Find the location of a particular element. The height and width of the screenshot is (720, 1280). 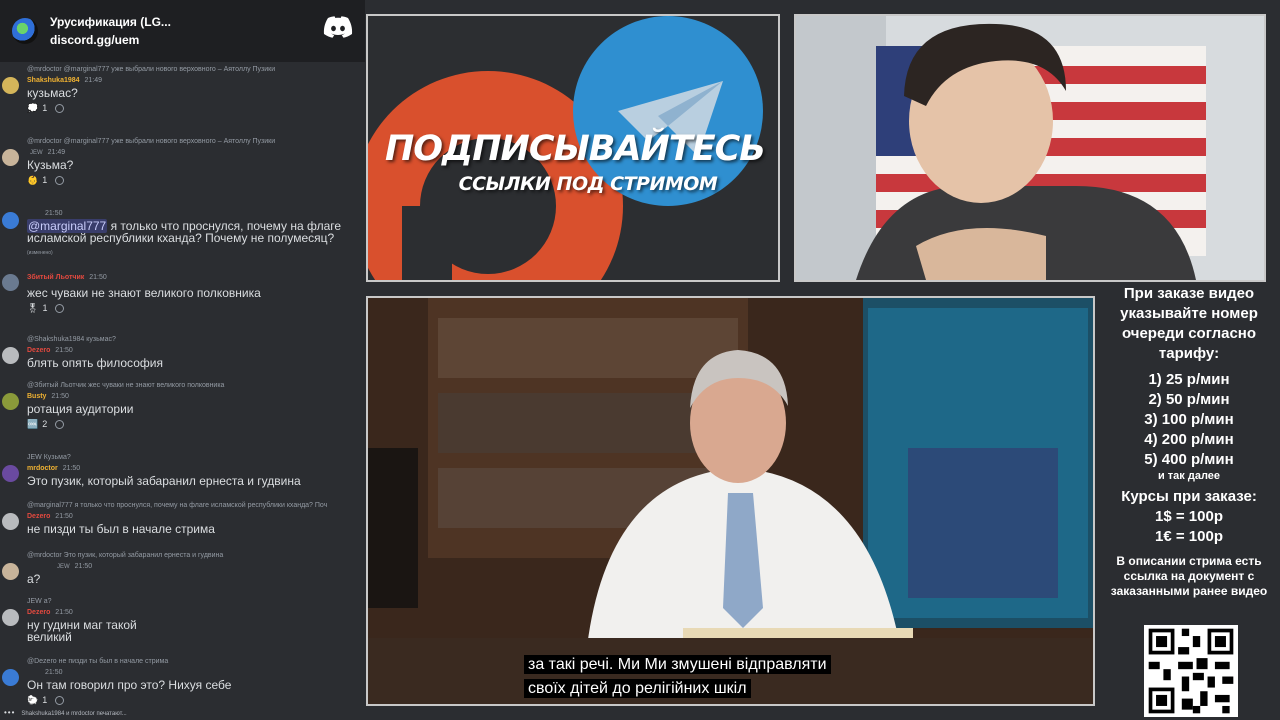

reply-preview: JEW Кузьма? is located at coordinates (193, 457).